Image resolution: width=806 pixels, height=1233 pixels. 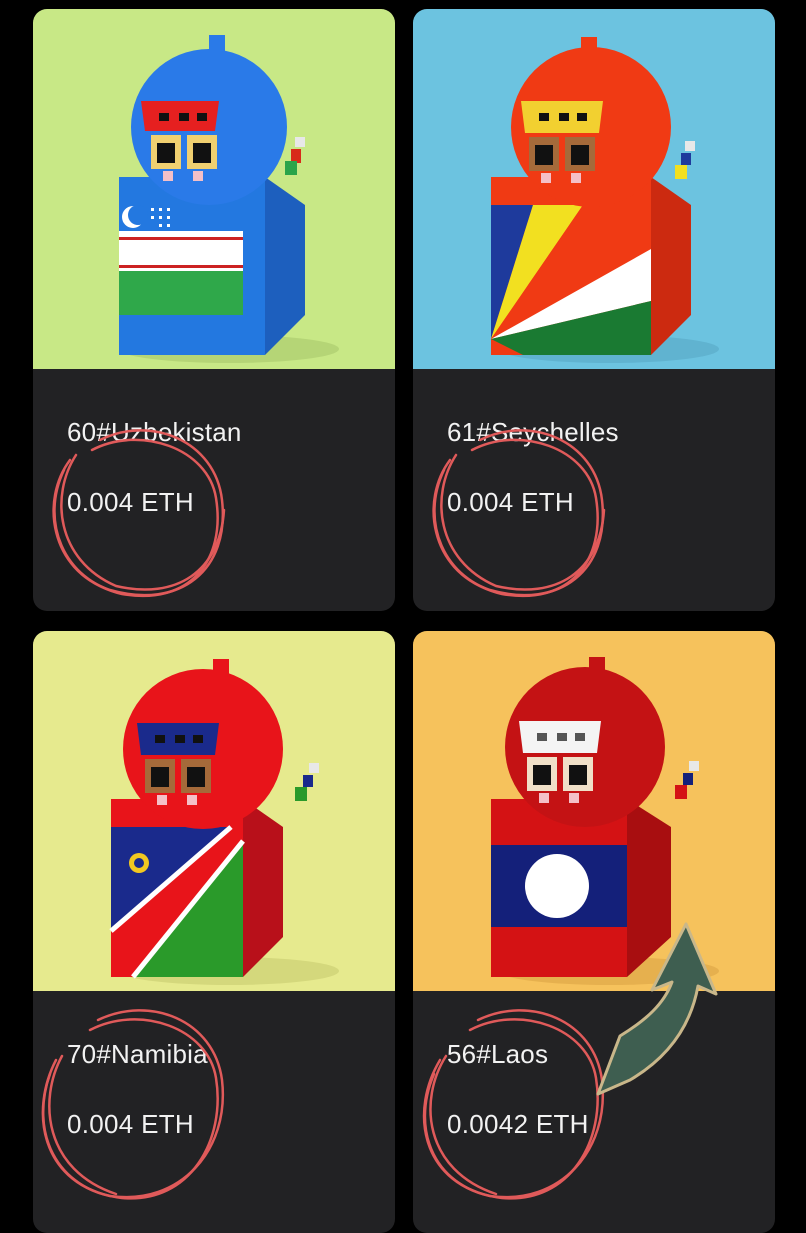 What do you see at coordinates (518, 1124) in the screenshot?
I see `nft-price: 0.0042 ETH` at bounding box center [518, 1124].